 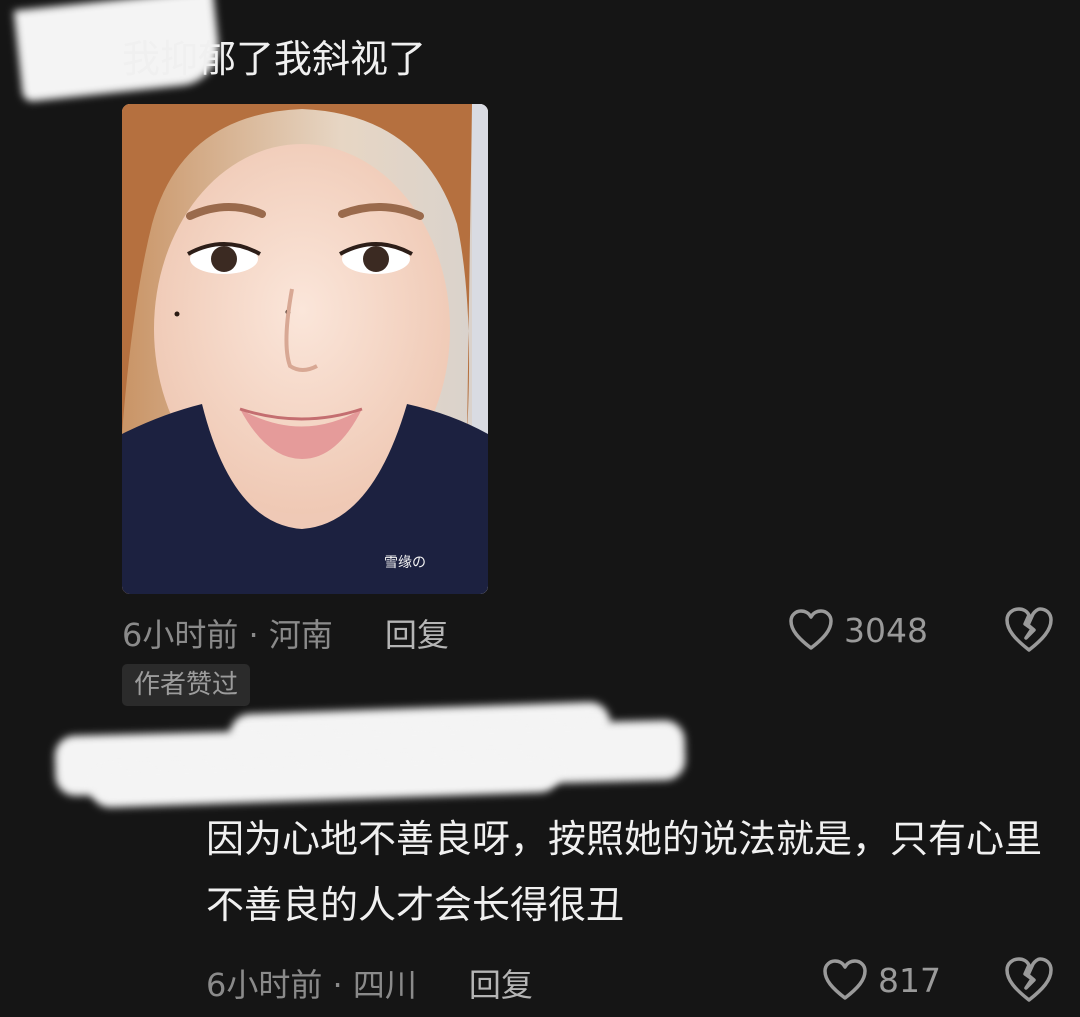 What do you see at coordinates (311, 985) in the screenshot?
I see `time-location: 6小时前 · 四川` at bounding box center [311, 985].